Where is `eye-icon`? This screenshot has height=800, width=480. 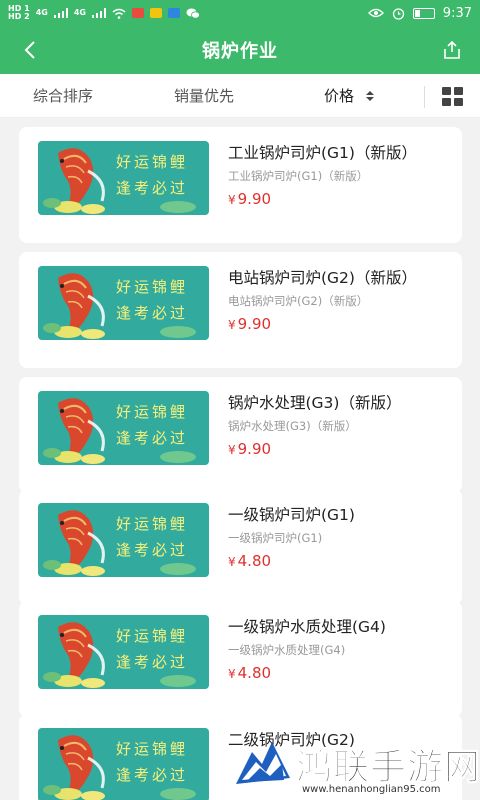 eye-icon is located at coordinates (375, 13).